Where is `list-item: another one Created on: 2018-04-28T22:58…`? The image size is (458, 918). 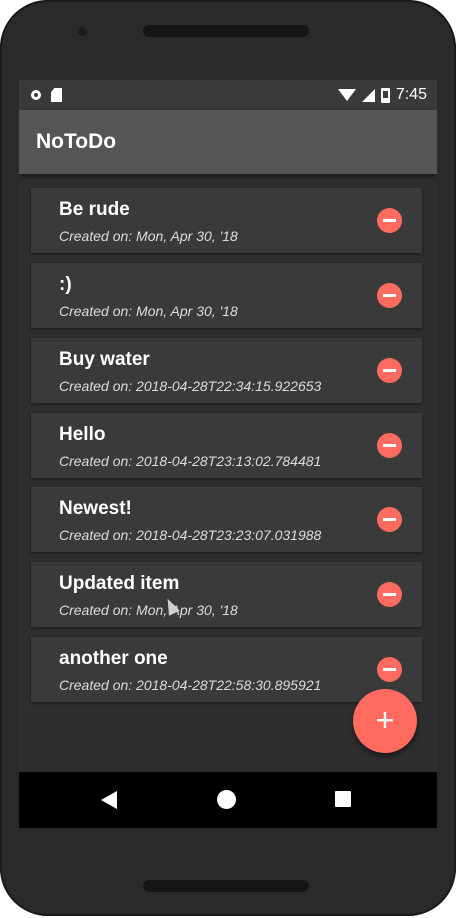 list-item: another one Created on: 2018-04-28T22:58… is located at coordinates (226, 669).